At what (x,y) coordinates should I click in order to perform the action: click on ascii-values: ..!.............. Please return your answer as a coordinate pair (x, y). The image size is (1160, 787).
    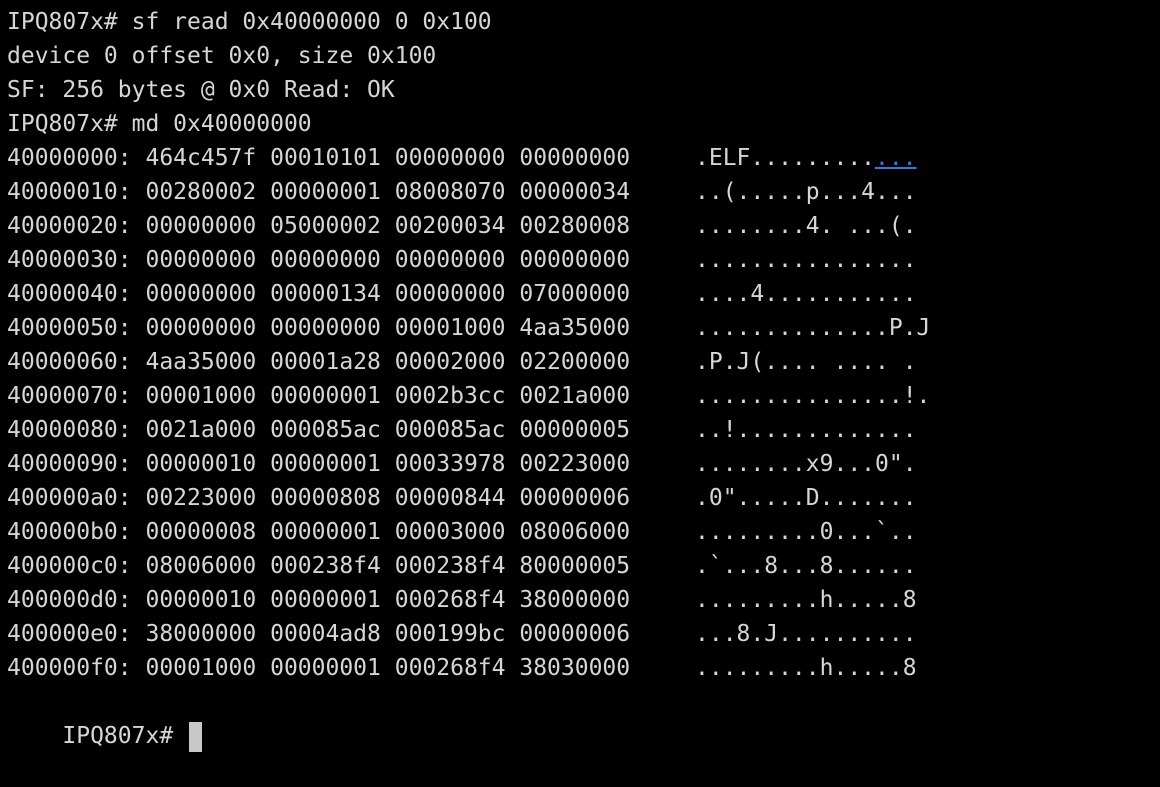
    Looking at the image, I should click on (806, 430).